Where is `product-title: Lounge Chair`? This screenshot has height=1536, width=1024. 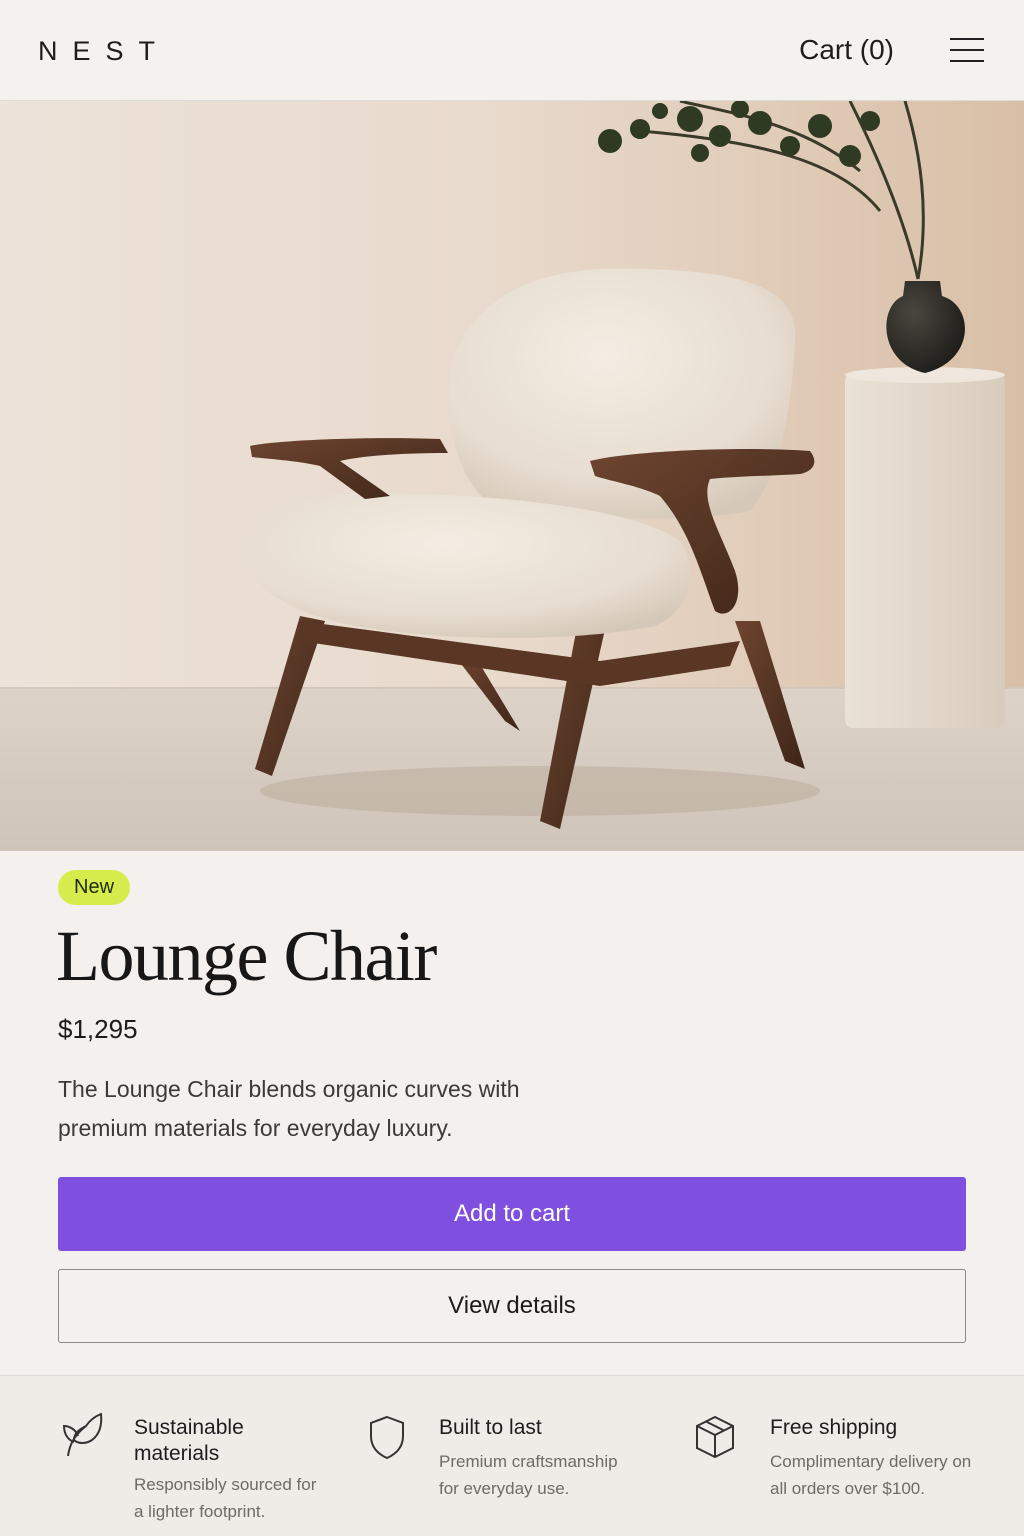
product-title: Lounge Chair is located at coordinates (246, 956).